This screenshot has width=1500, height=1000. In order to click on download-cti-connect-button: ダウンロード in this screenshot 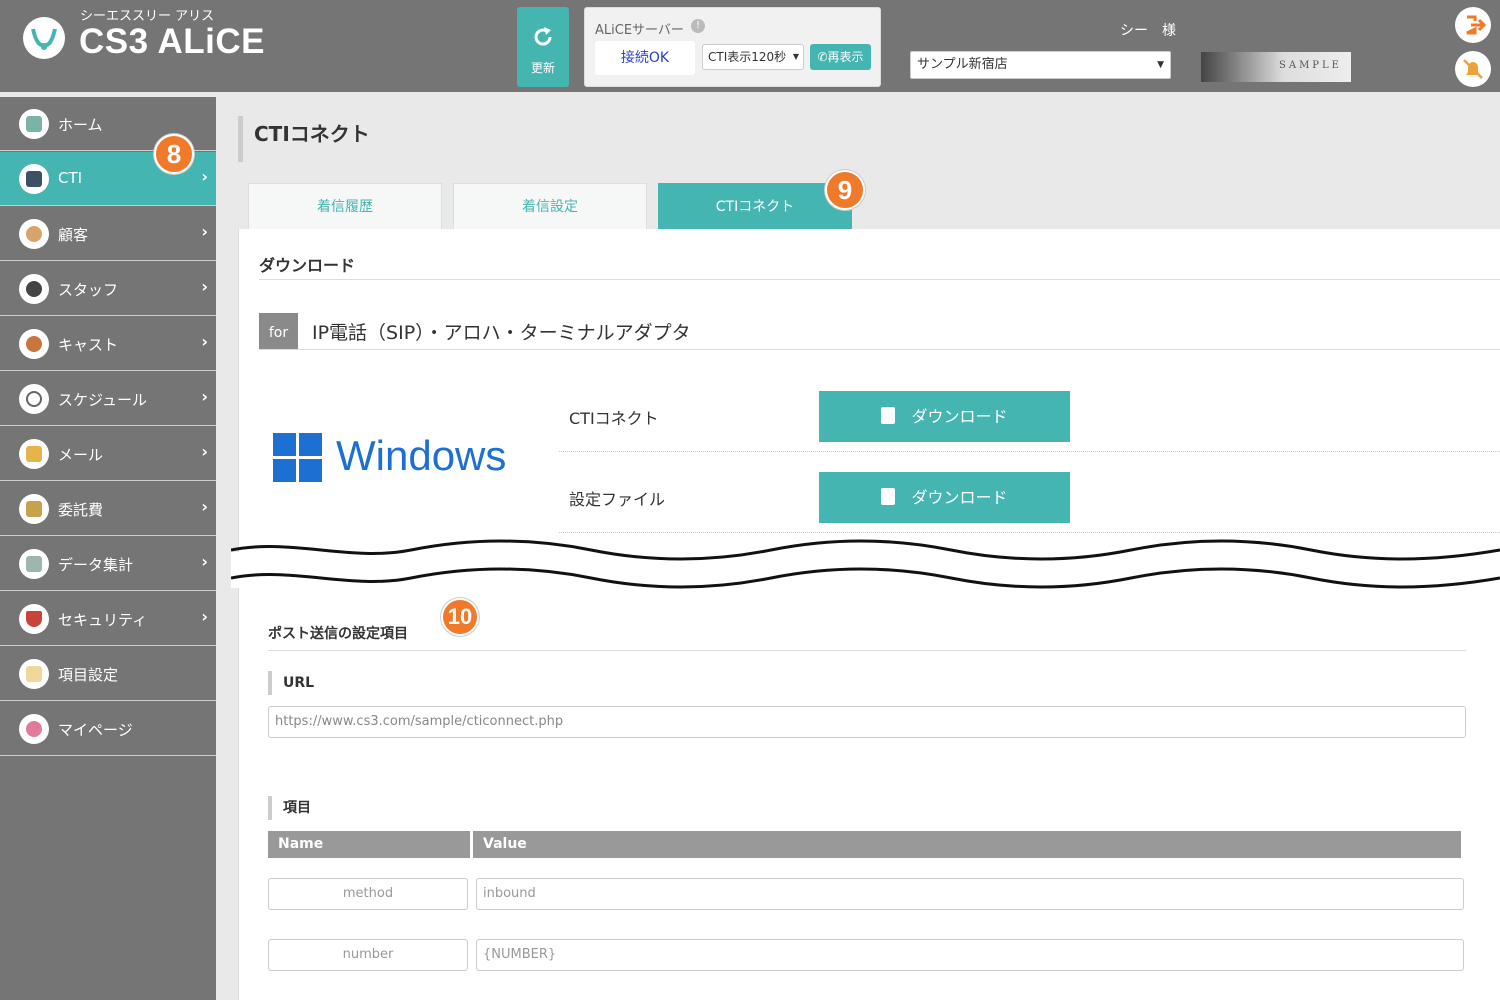, I will do `click(944, 416)`.